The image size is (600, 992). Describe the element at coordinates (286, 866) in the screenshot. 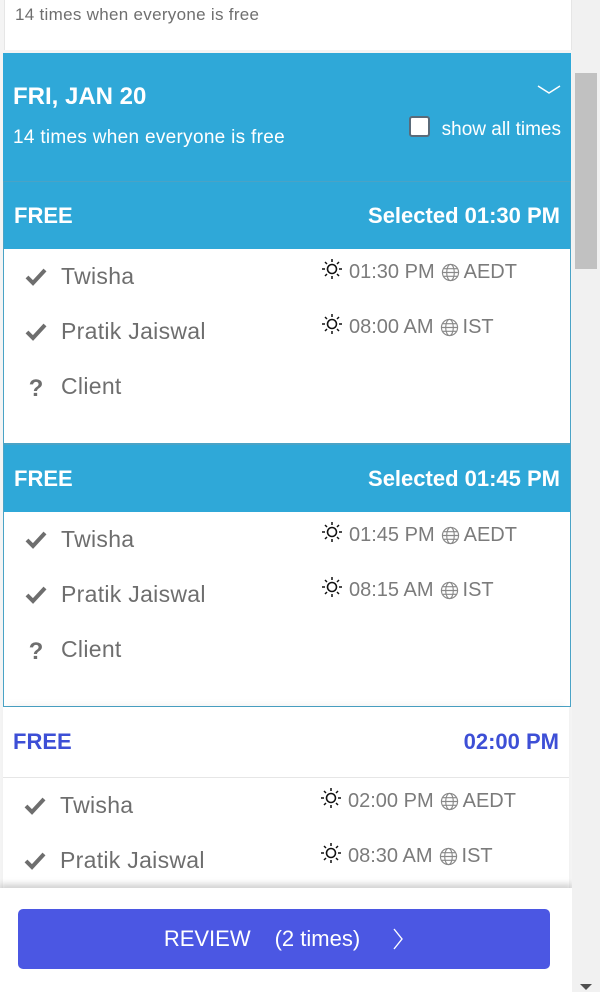

I see `participant-row: Pratik Jaiswal 08:30 AM IST` at that location.